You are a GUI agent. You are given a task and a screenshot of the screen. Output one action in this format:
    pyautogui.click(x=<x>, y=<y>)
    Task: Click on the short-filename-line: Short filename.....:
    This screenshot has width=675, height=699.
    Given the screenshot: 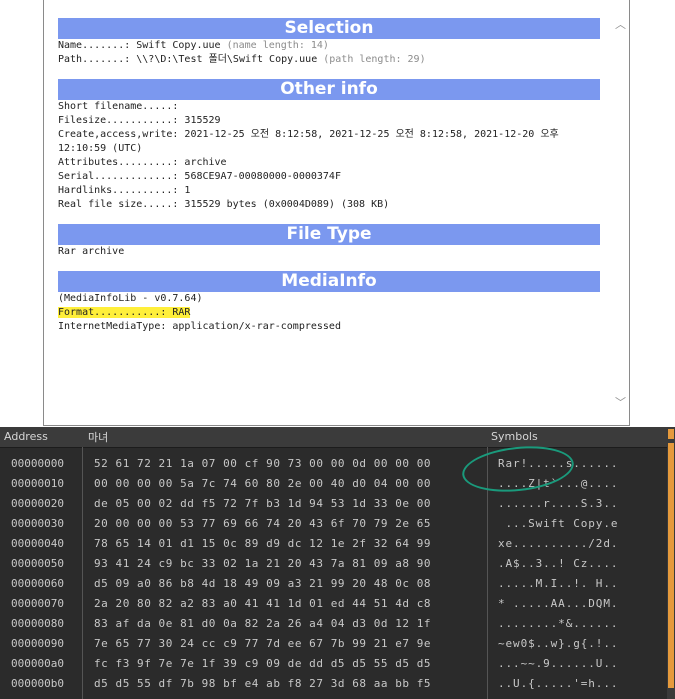 What is the action you would take?
    pyautogui.click(x=118, y=106)
    